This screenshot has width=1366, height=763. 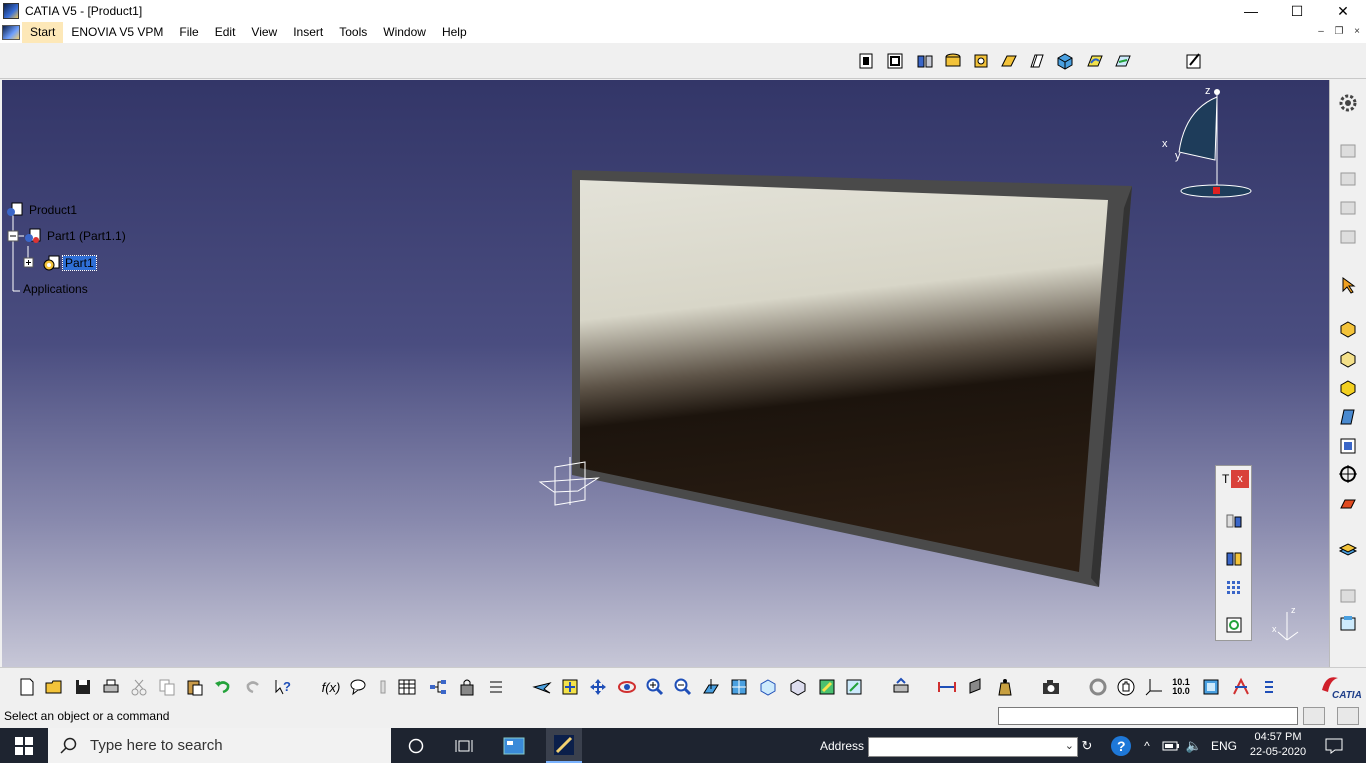 What do you see at coordinates (542, 687) in the screenshot?
I see `fly-mode-icon` at bounding box center [542, 687].